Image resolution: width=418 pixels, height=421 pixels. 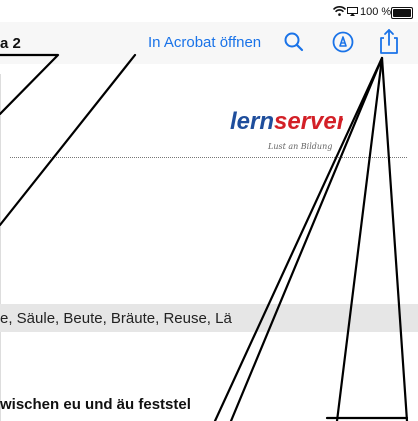 I want to click on share-icon, so click(x=389, y=41).